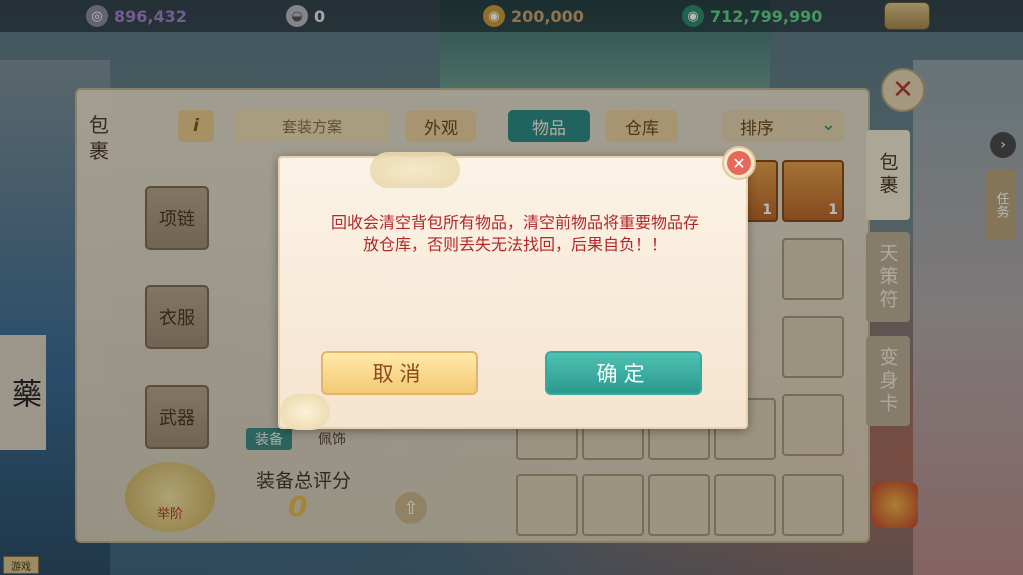  Describe the element at coordinates (399, 373) in the screenshot. I see `cancel-button: 取消` at that location.